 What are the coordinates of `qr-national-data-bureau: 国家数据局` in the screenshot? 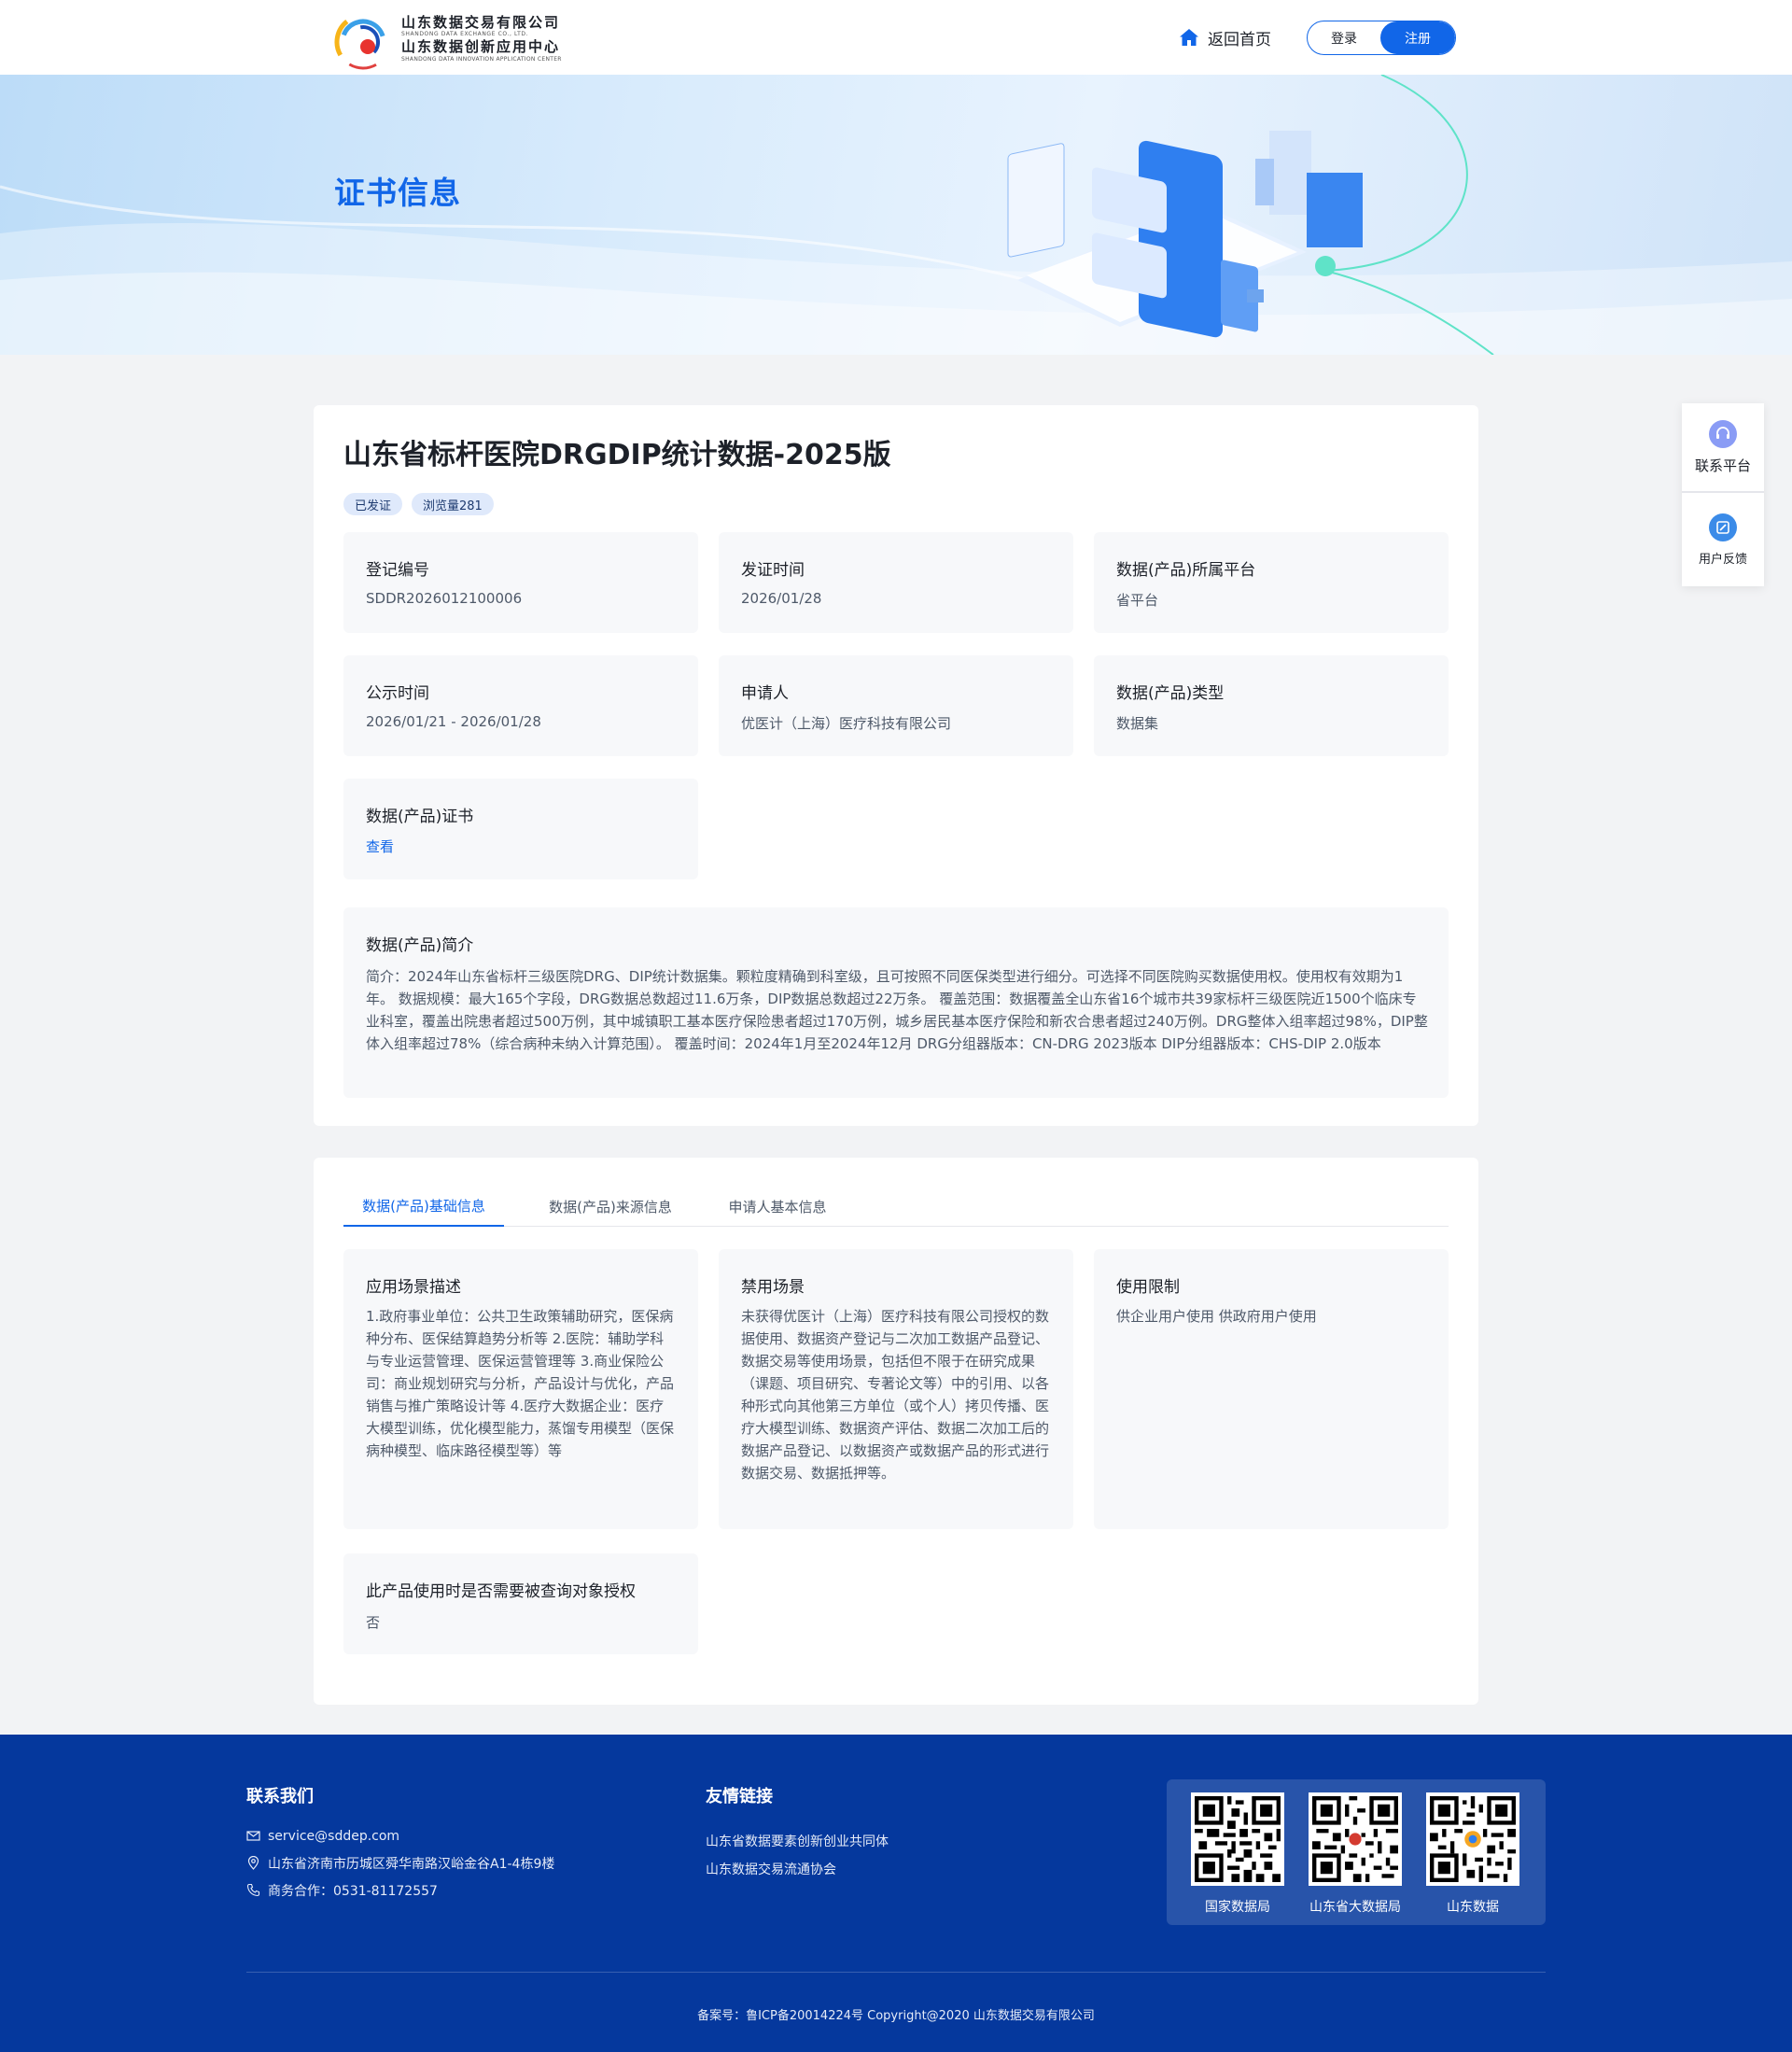 It's located at (1237, 1854).